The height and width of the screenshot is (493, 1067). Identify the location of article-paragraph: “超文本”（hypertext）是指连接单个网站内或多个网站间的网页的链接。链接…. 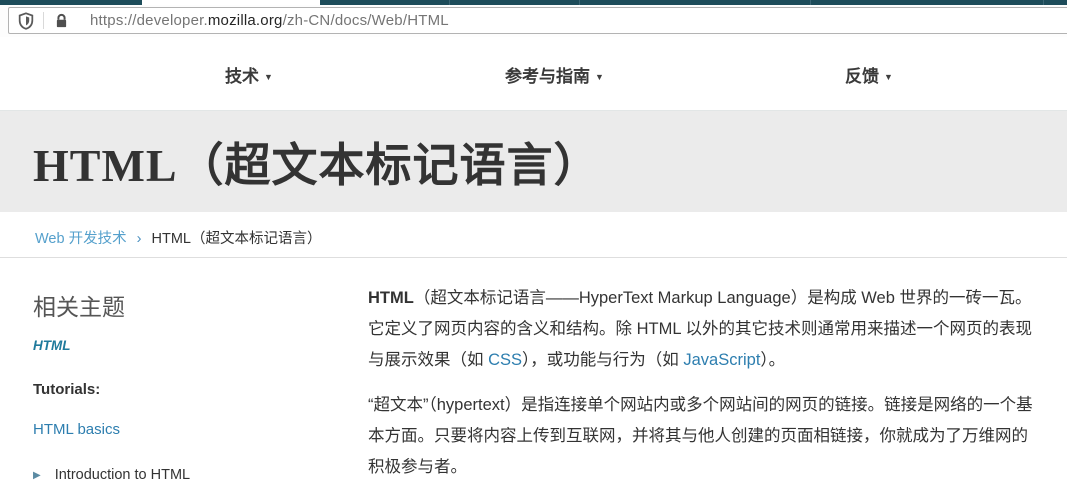
(702, 436).